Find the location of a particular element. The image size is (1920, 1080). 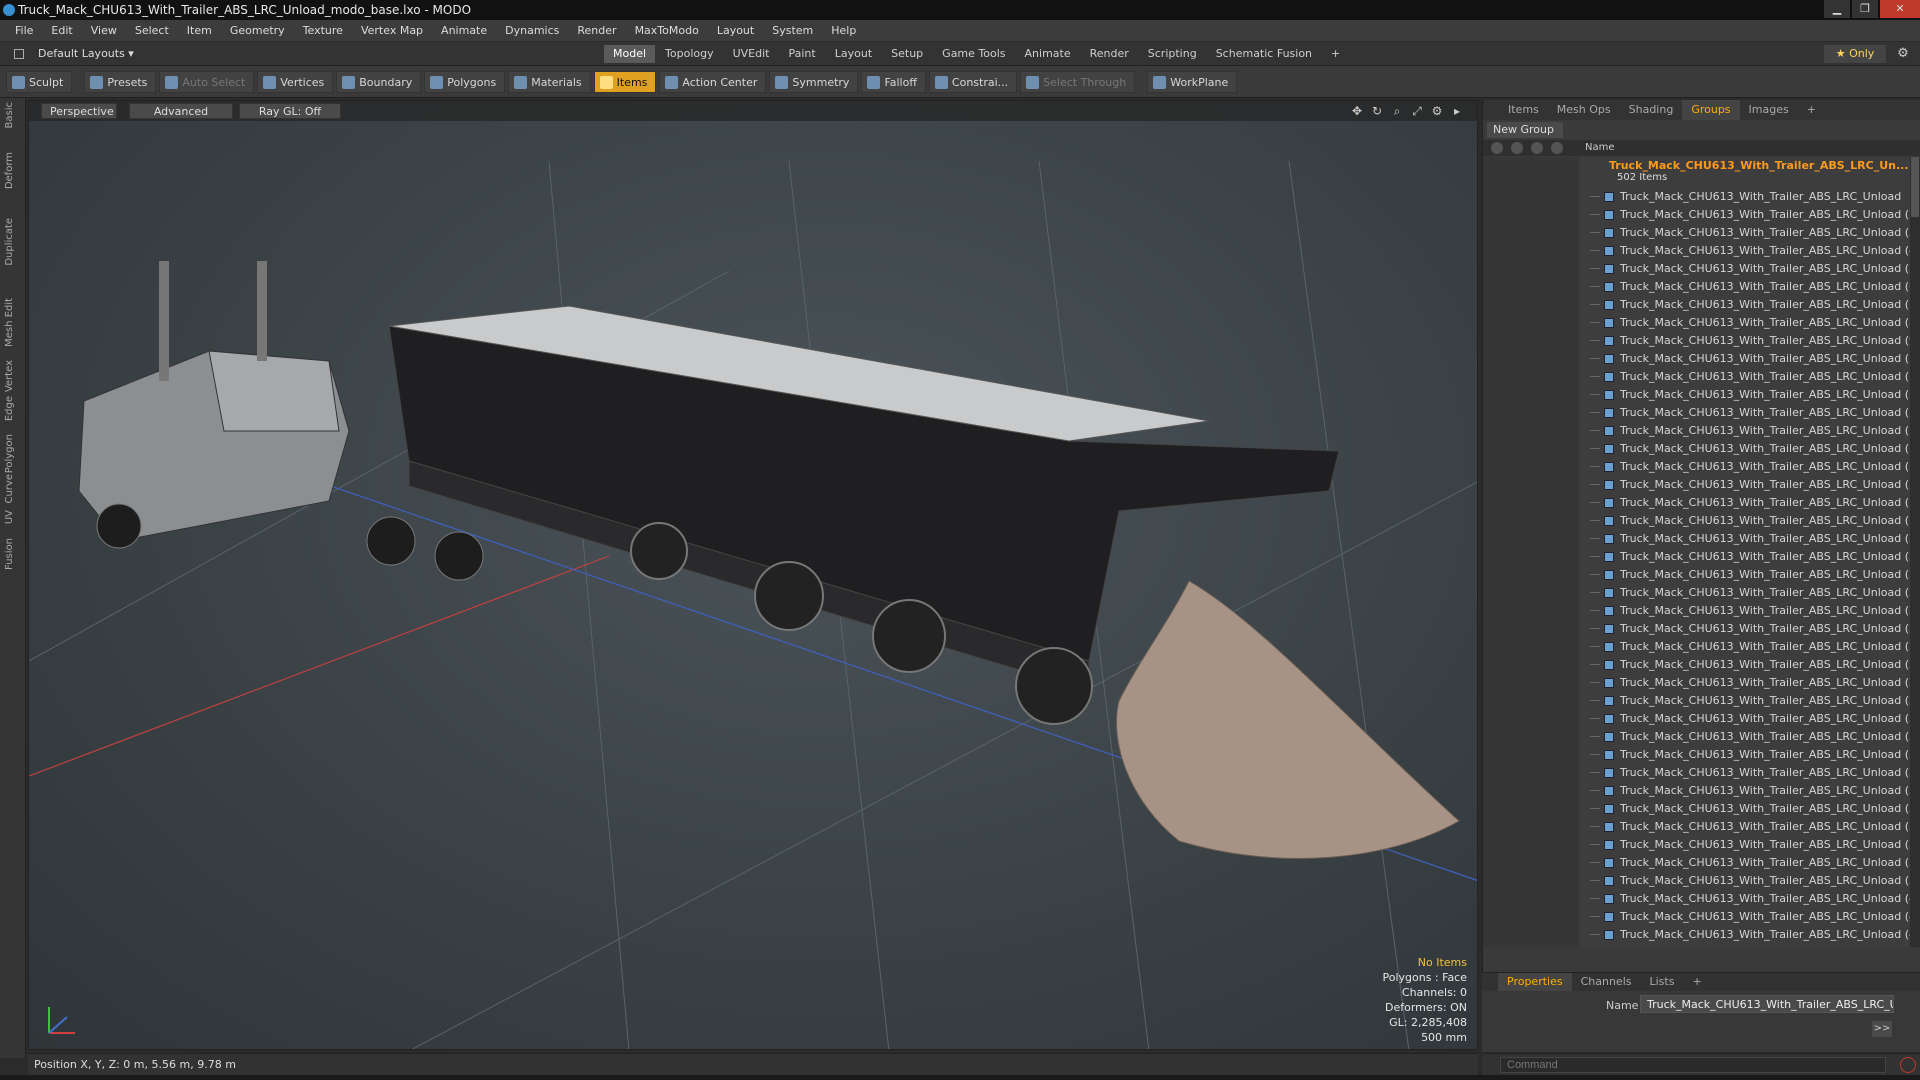

items-button: Items is located at coordinates (625, 81).